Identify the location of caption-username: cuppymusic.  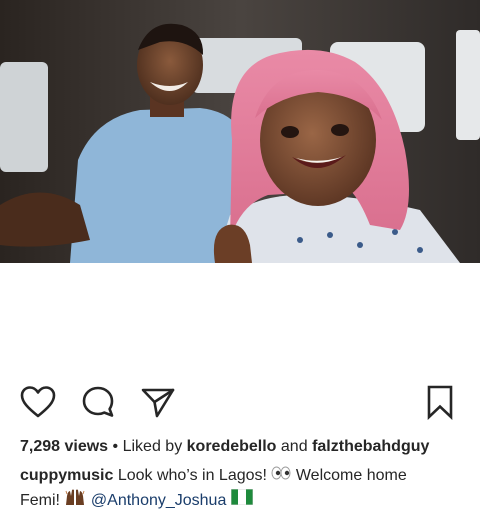
(66, 475).